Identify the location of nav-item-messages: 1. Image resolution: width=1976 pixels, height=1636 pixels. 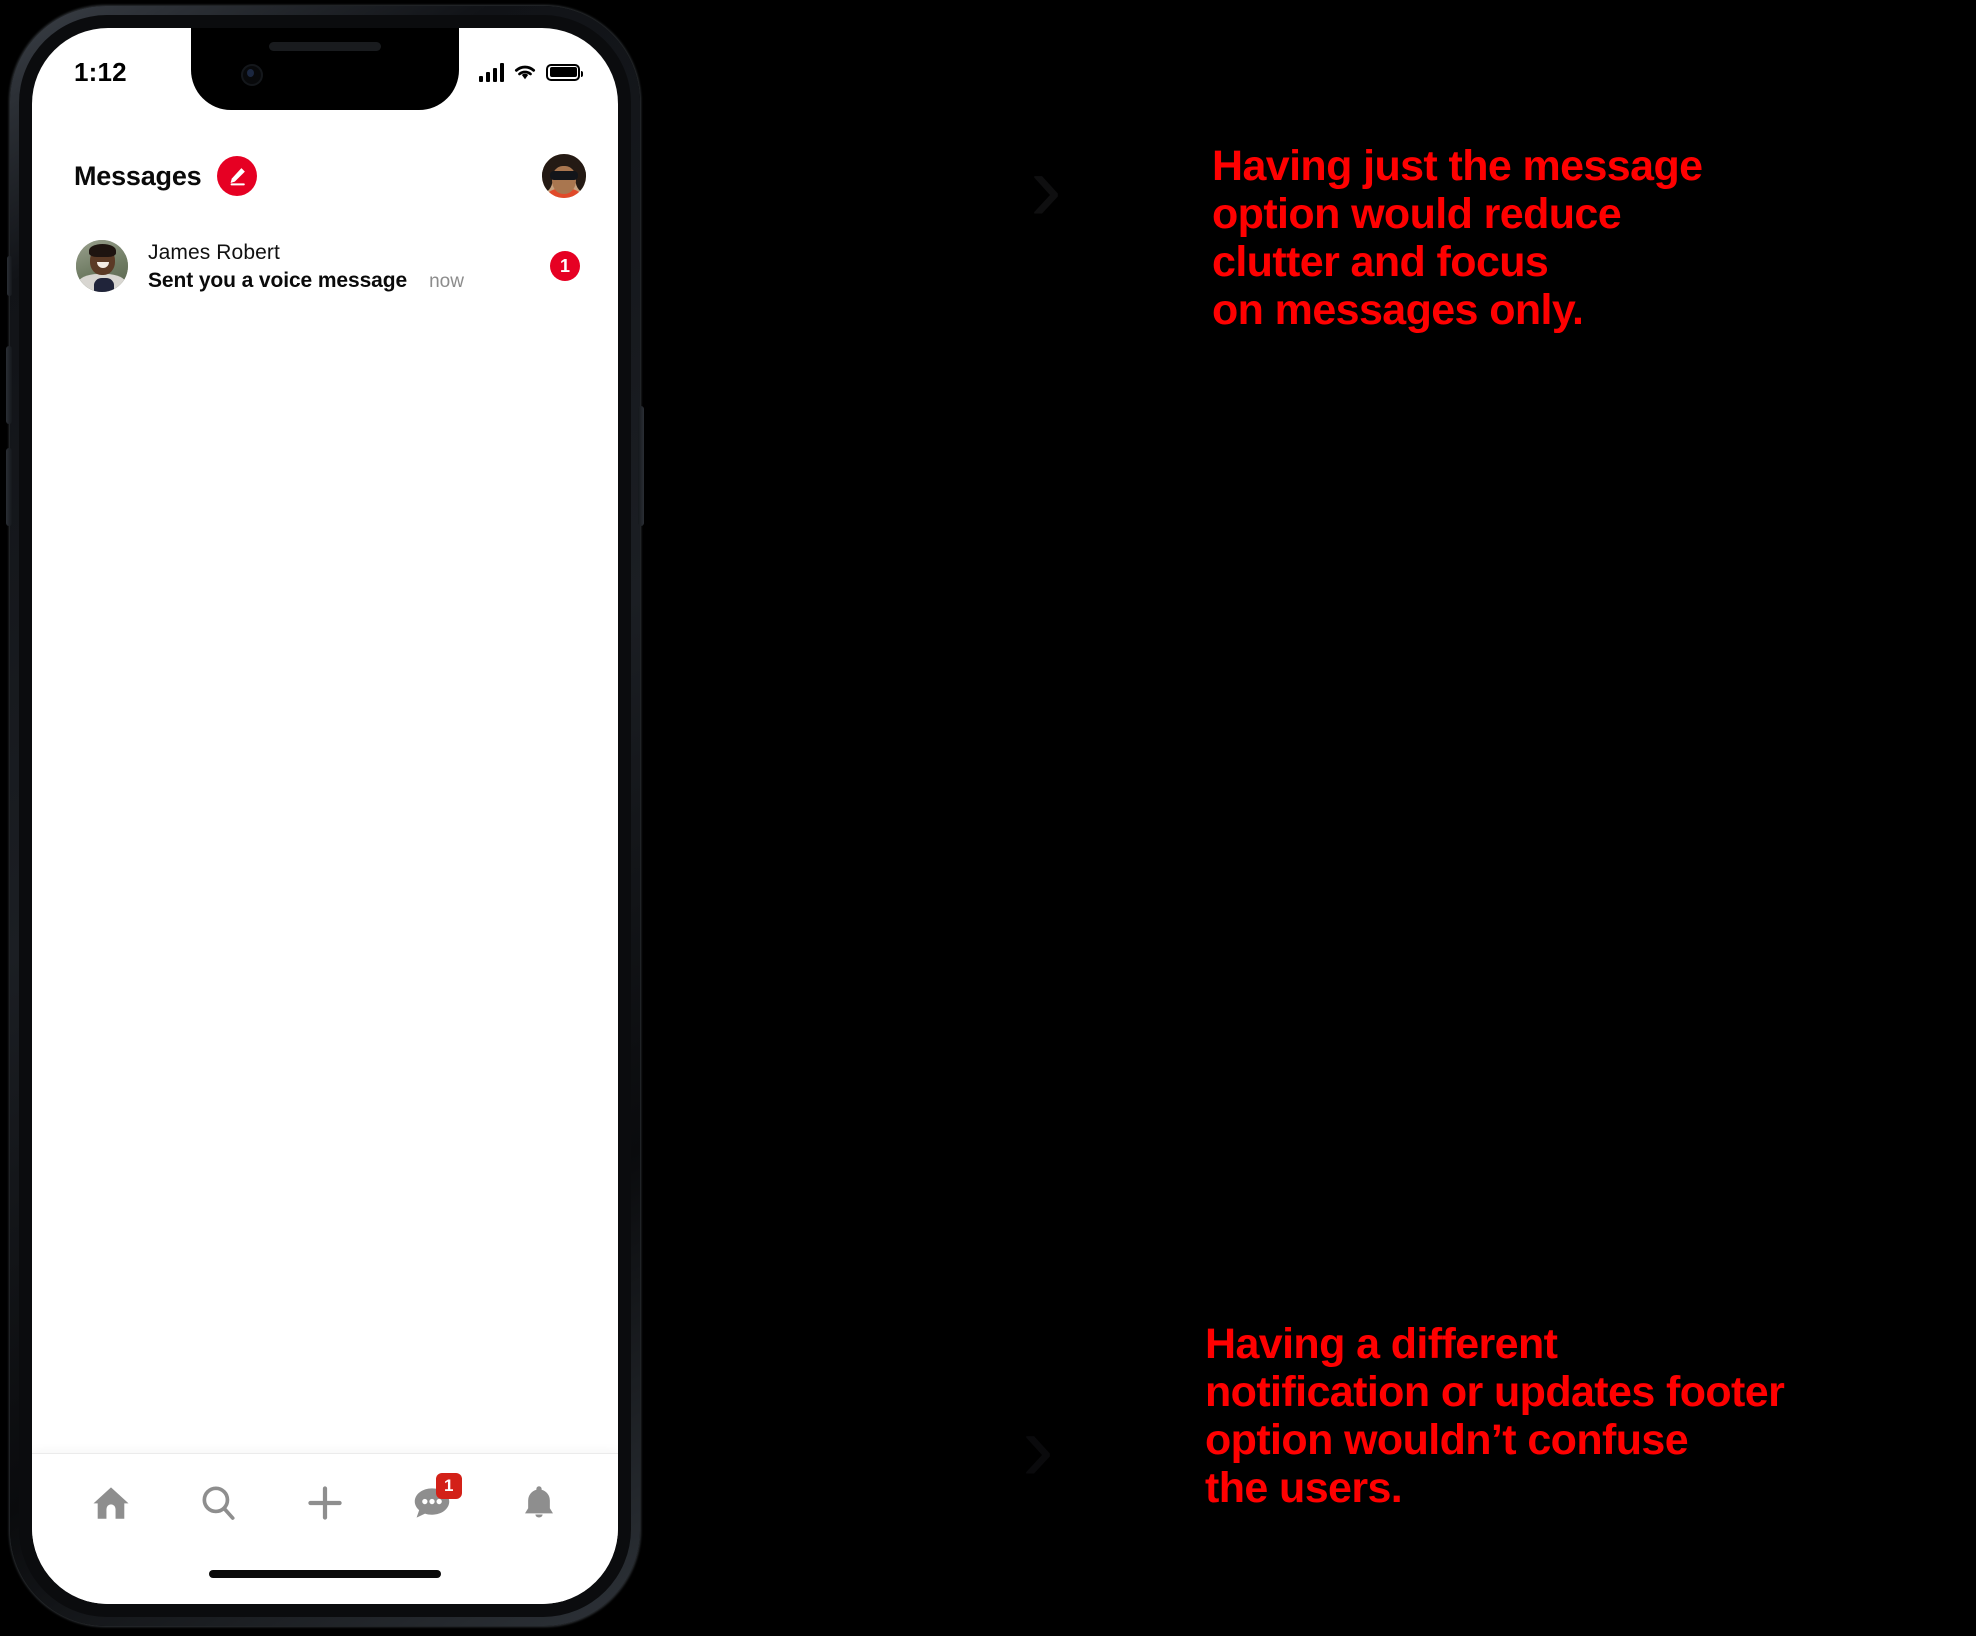
(432, 1503).